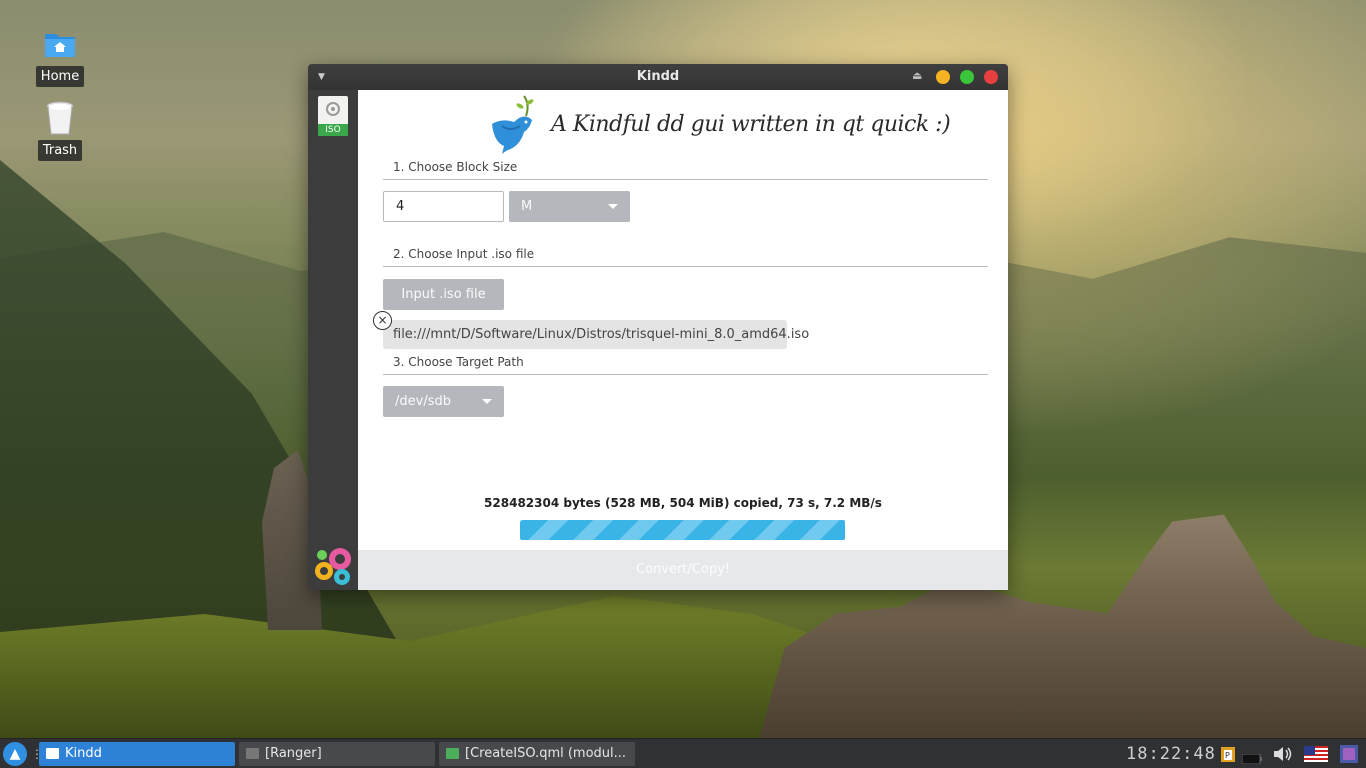 This screenshot has height=768, width=1366. I want to click on window-icon, so click(52, 753).